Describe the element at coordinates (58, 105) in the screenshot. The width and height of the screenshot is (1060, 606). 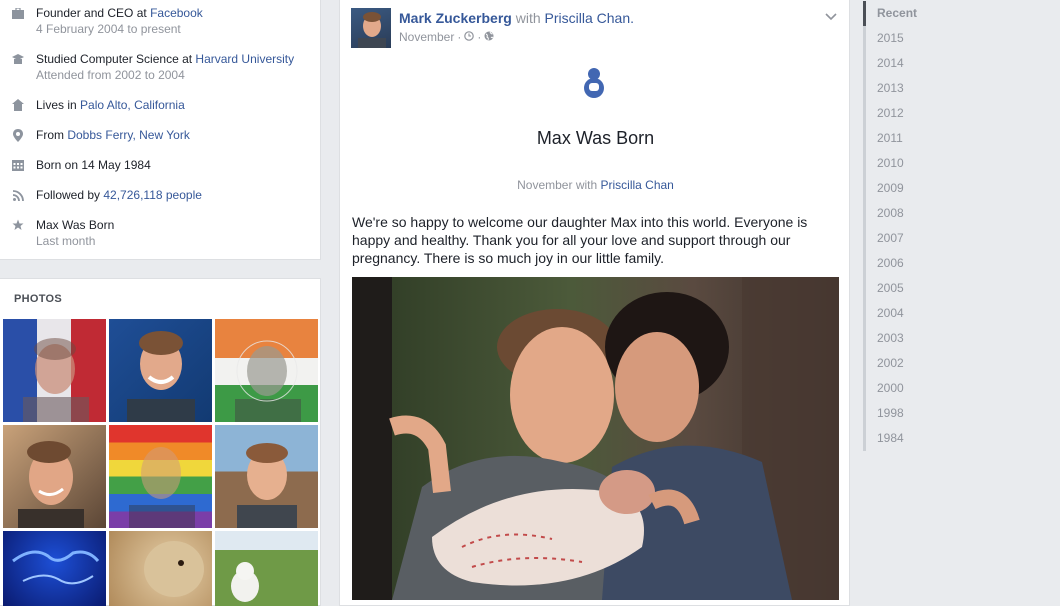
I see `lives-prefix: Lives in` at that location.